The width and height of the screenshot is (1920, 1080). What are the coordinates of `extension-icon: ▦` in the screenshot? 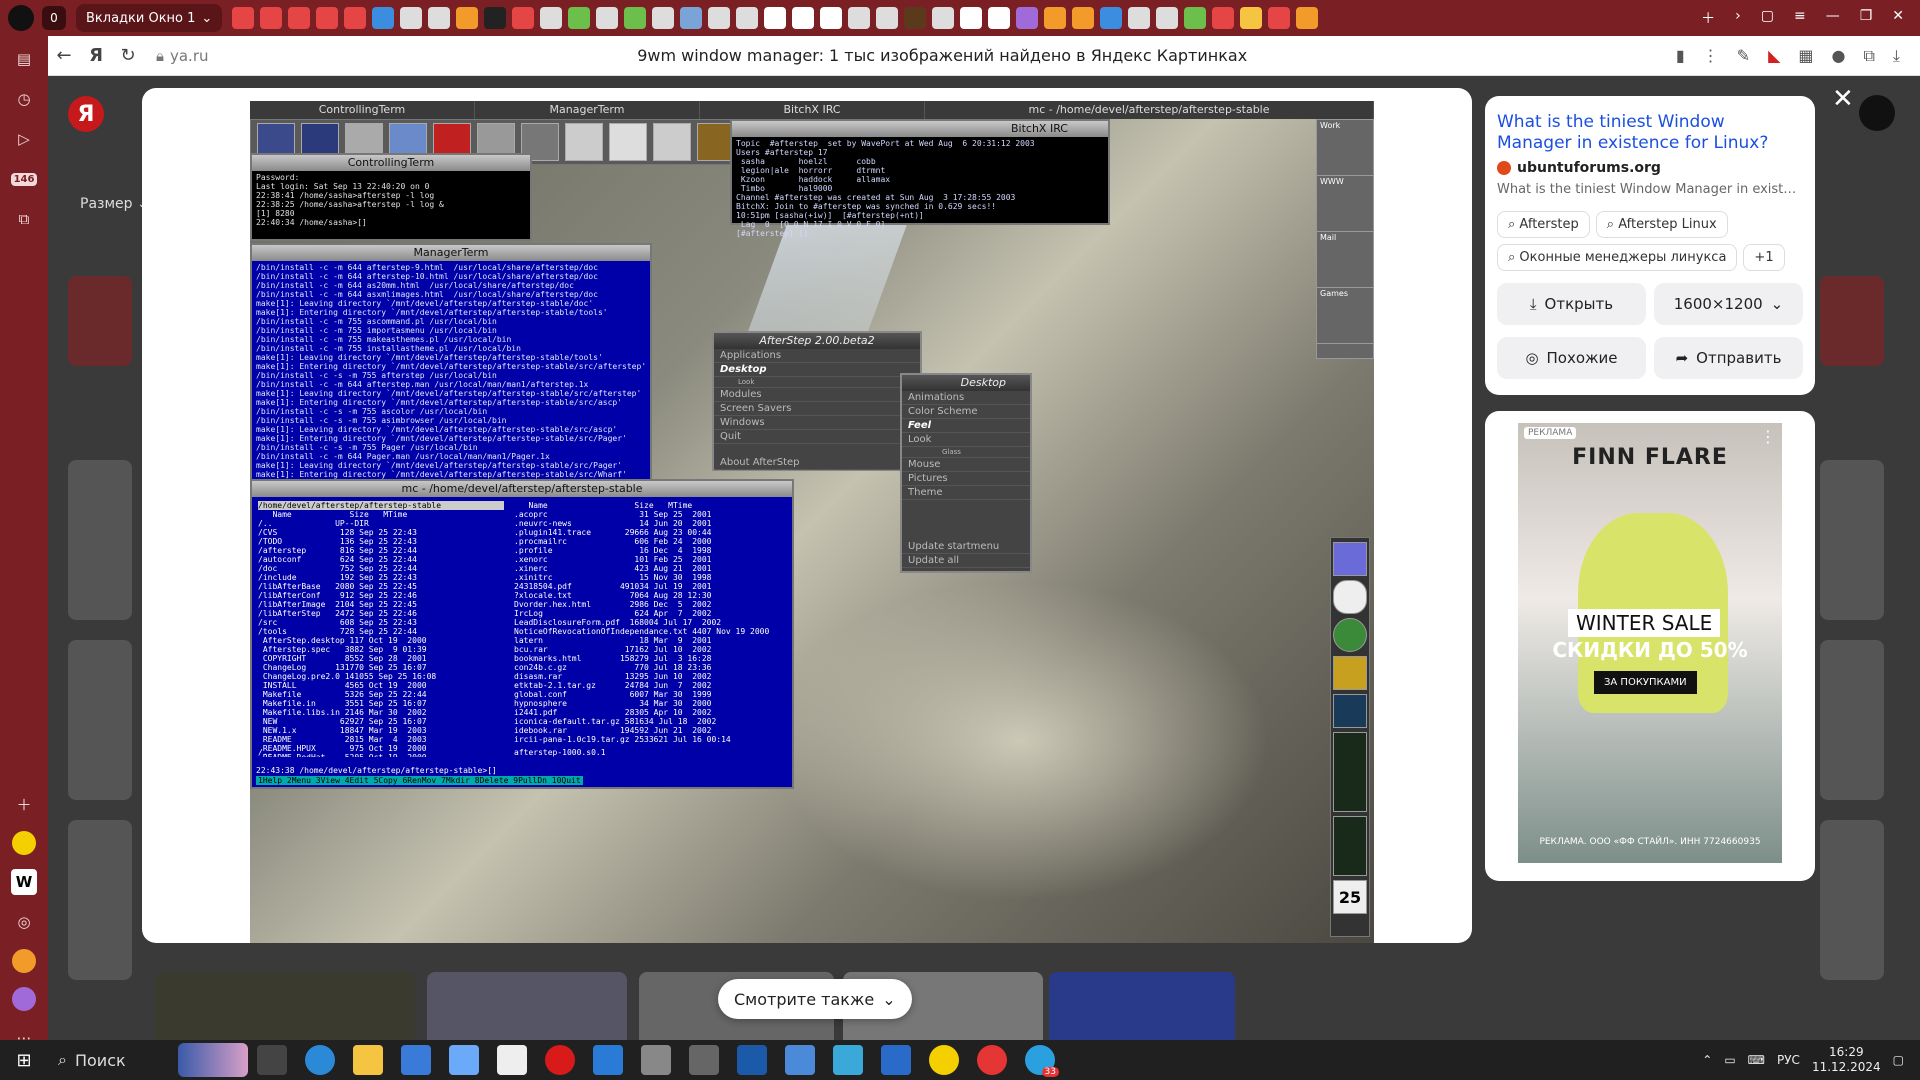 It's located at (1805, 56).